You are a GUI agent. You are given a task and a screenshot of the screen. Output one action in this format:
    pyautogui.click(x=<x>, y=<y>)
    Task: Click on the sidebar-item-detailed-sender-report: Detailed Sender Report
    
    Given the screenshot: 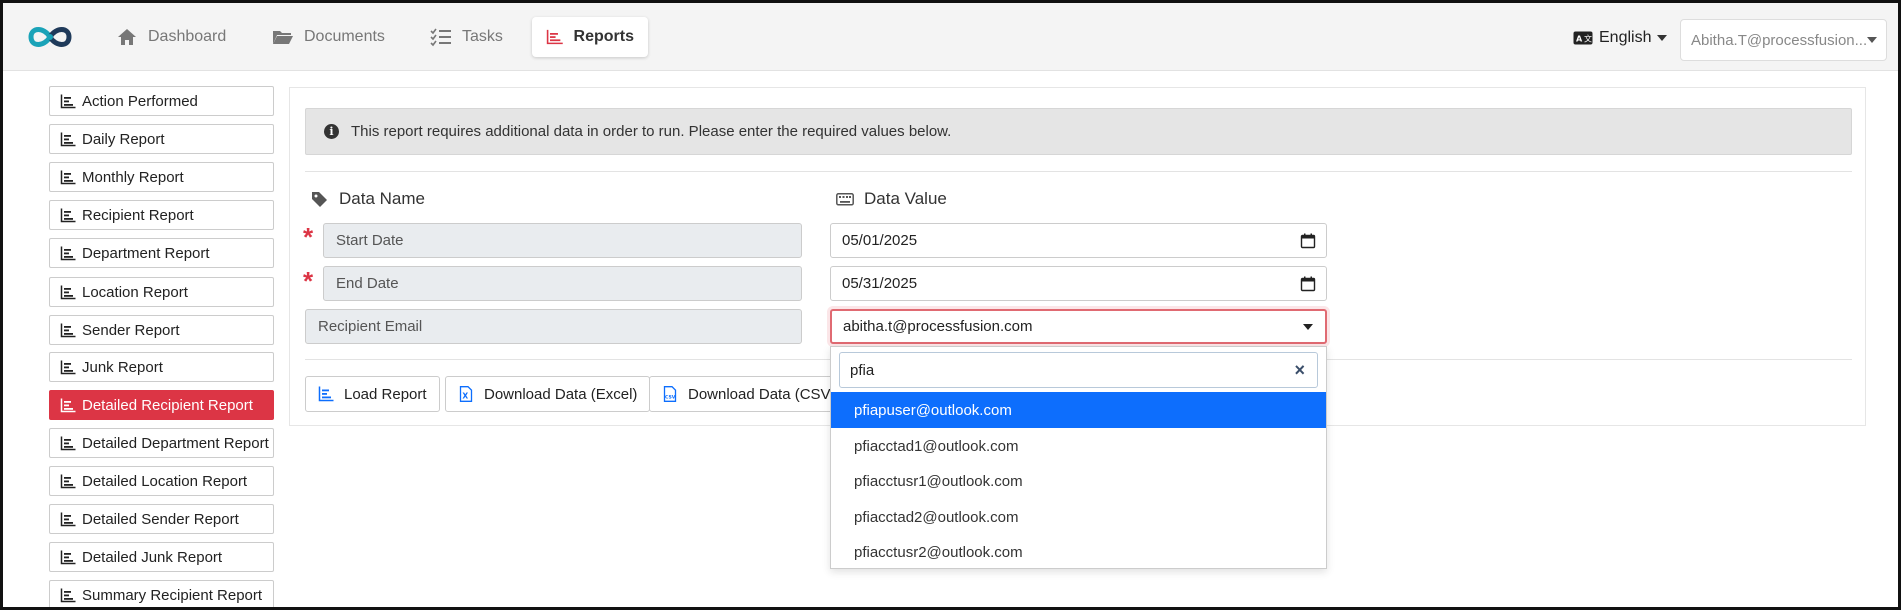 What is the action you would take?
    pyautogui.click(x=161, y=519)
    